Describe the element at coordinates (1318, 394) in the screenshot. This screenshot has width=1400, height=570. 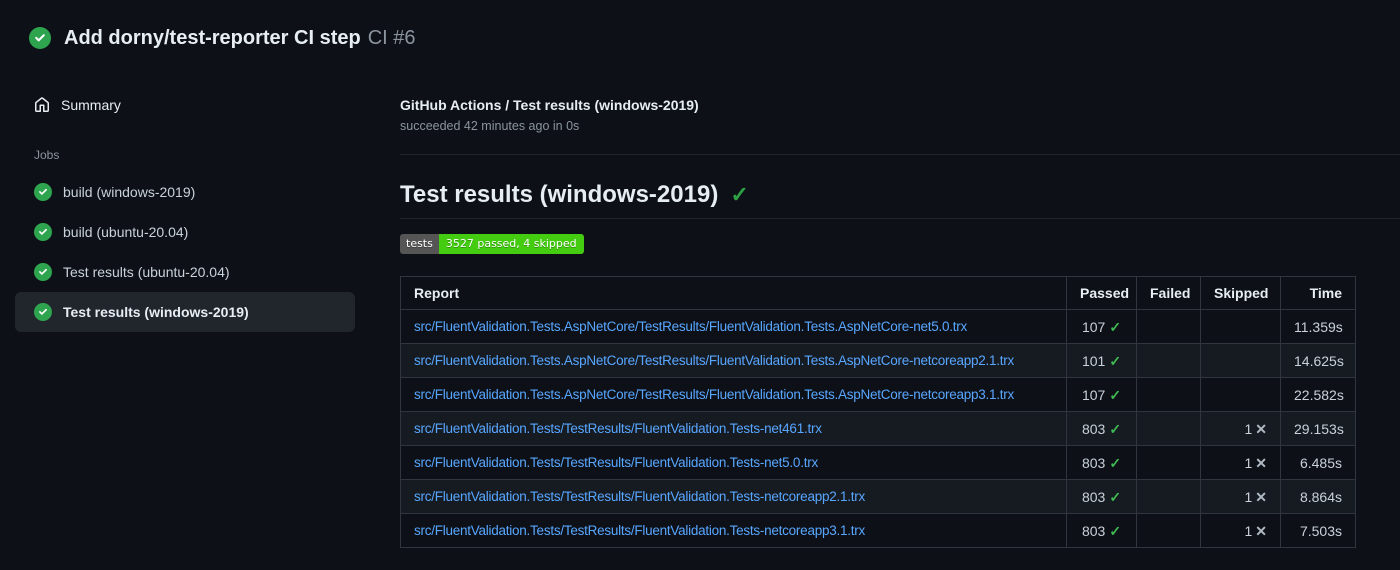
I see `time-cell: 22.582s` at that location.